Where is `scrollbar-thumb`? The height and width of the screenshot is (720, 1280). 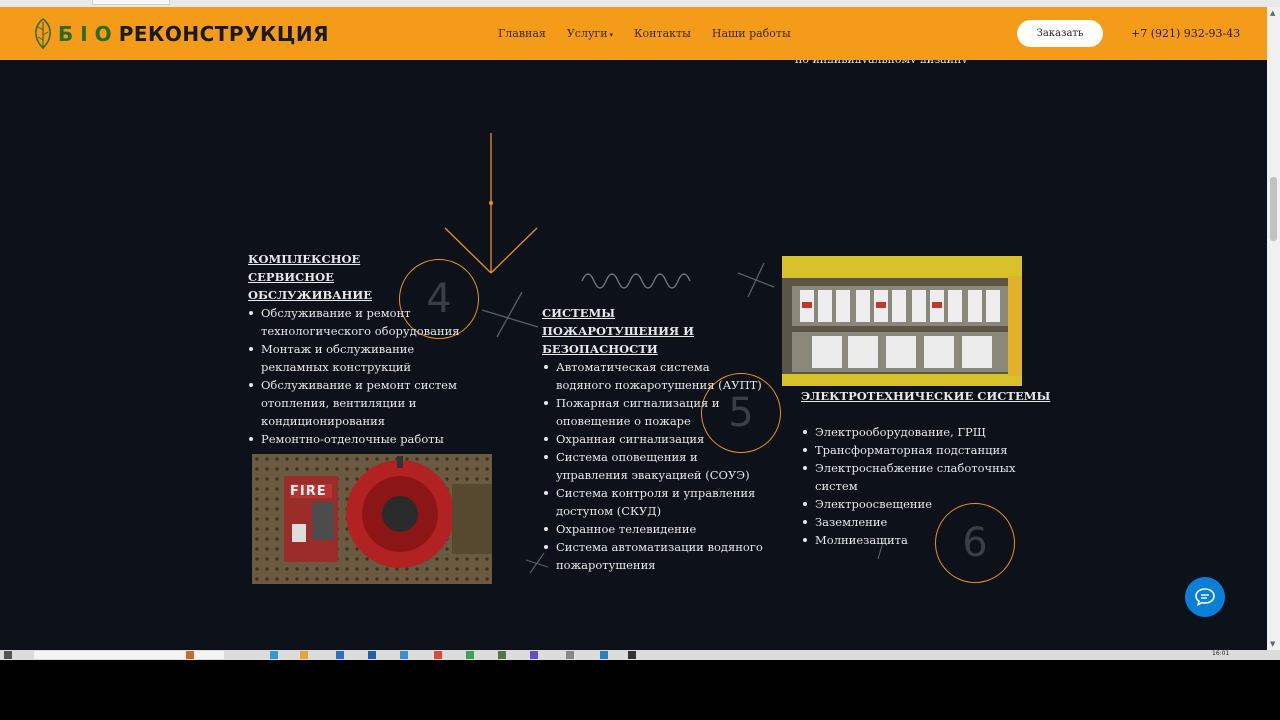 scrollbar-thumb is located at coordinates (1273, 209).